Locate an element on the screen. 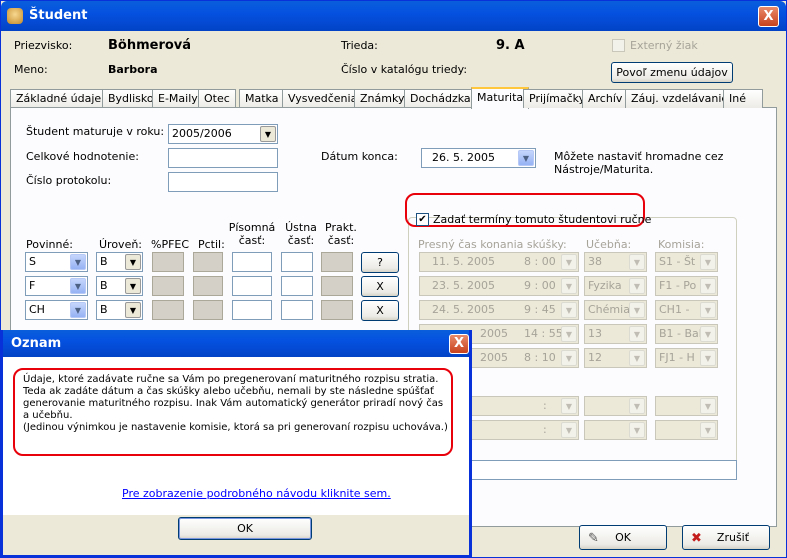 The image size is (787, 558). tab-ine: Iné is located at coordinates (743, 98).